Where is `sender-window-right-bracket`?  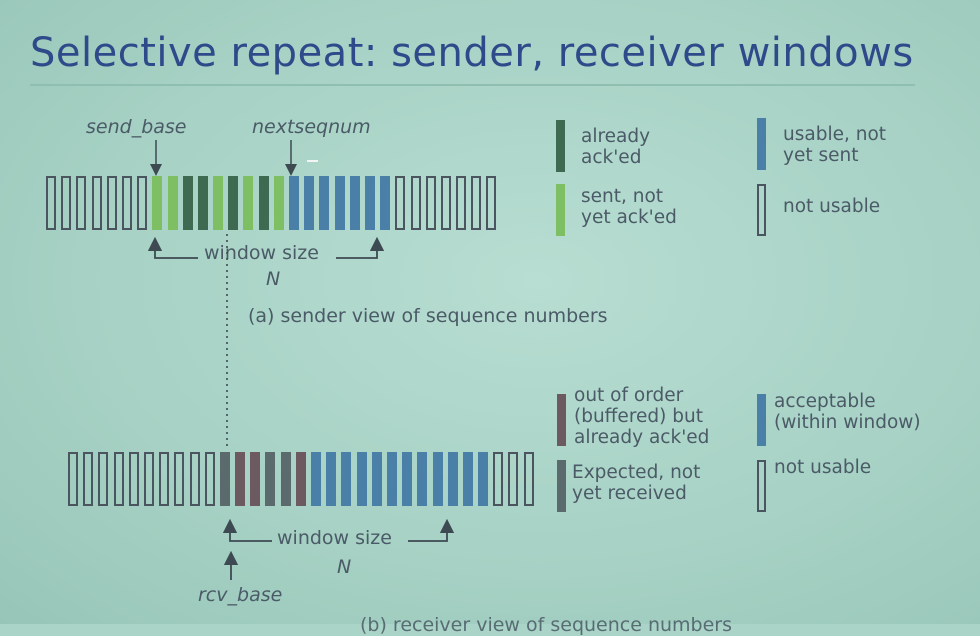
sender-window-right-bracket is located at coordinates (360, 247).